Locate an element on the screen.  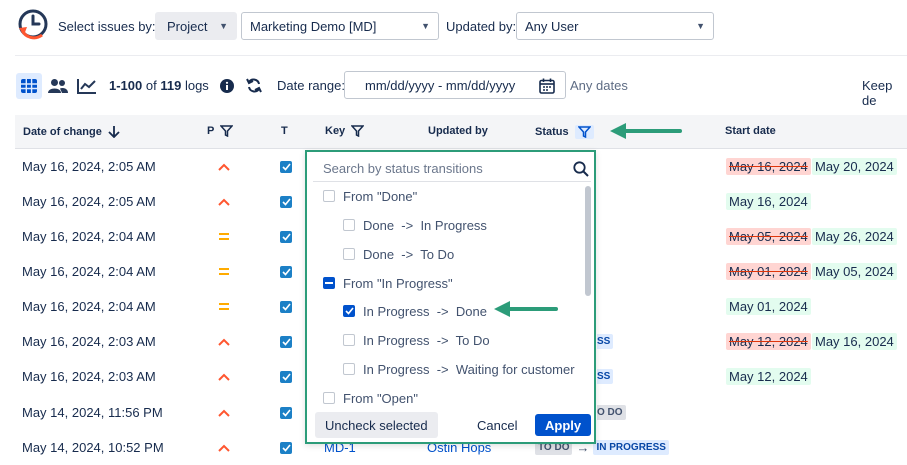
status-lozenge-partial: SS is located at coordinates (605, 376).